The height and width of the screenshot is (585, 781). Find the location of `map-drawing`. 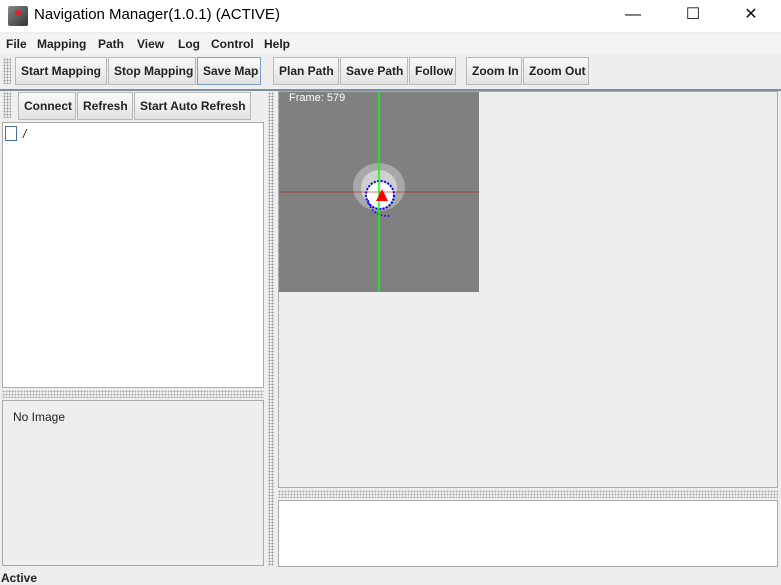

map-drawing is located at coordinates (379, 192).